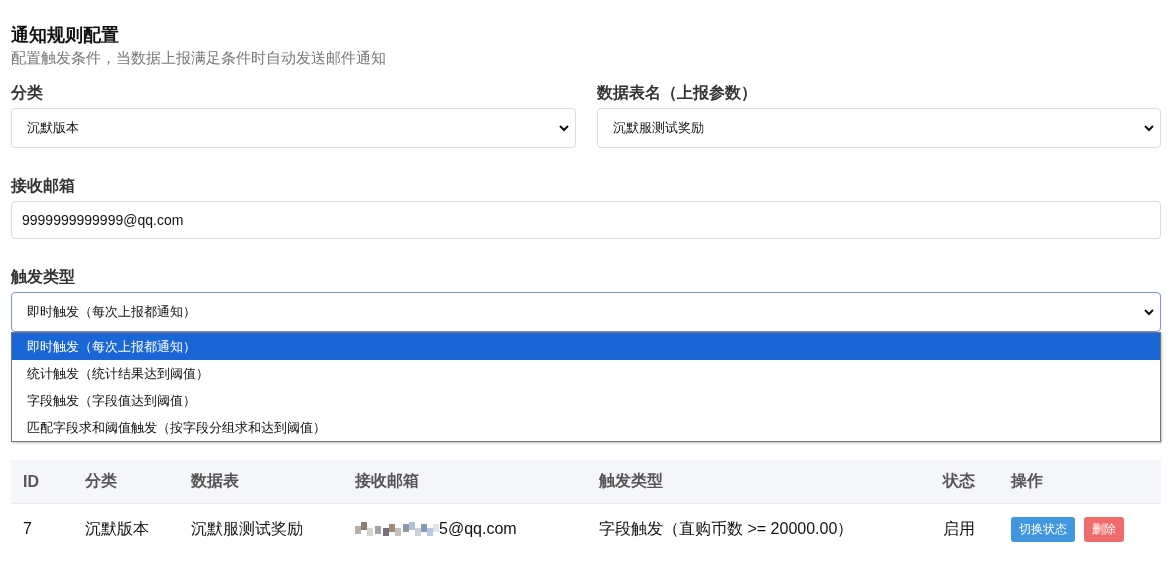 This screenshot has width=1176, height=570. Describe the element at coordinates (199, 58) in the screenshot. I see `page-subtitle: 配置触发条件，当数据上报满足条件时自动发送邮件通知` at that location.